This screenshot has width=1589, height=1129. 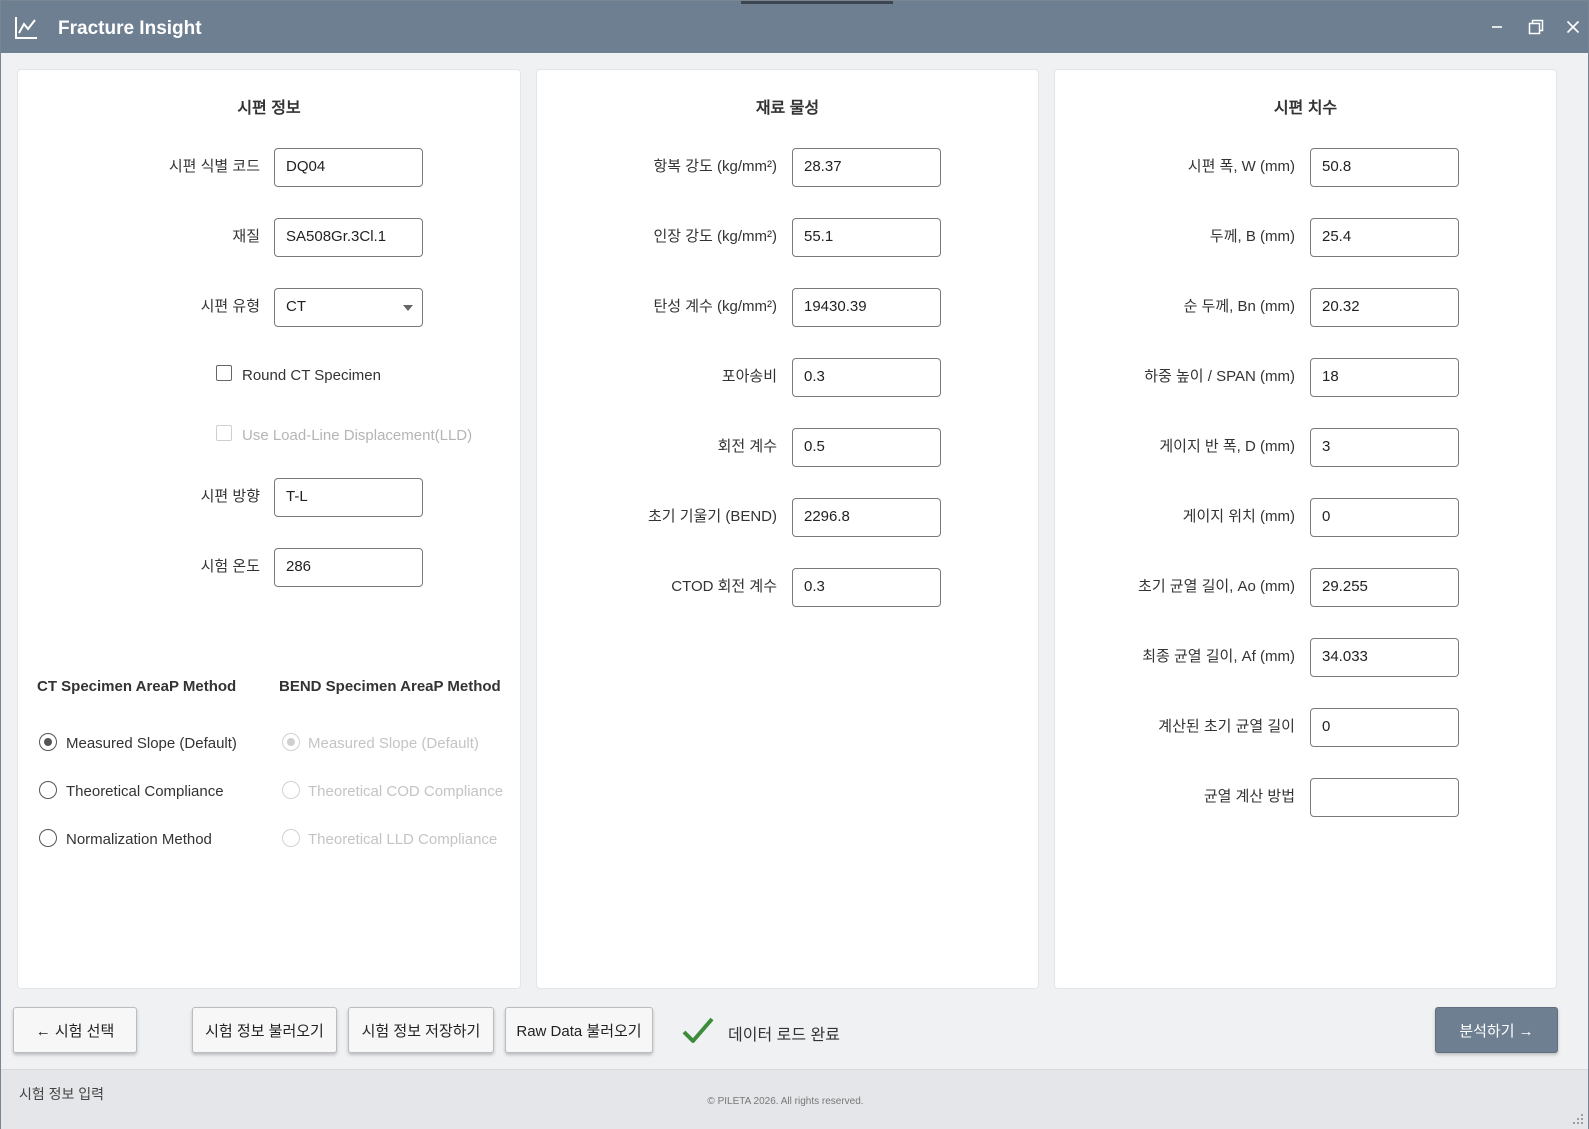 I want to click on title-bar: Fracture Insight, so click(x=794, y=27).